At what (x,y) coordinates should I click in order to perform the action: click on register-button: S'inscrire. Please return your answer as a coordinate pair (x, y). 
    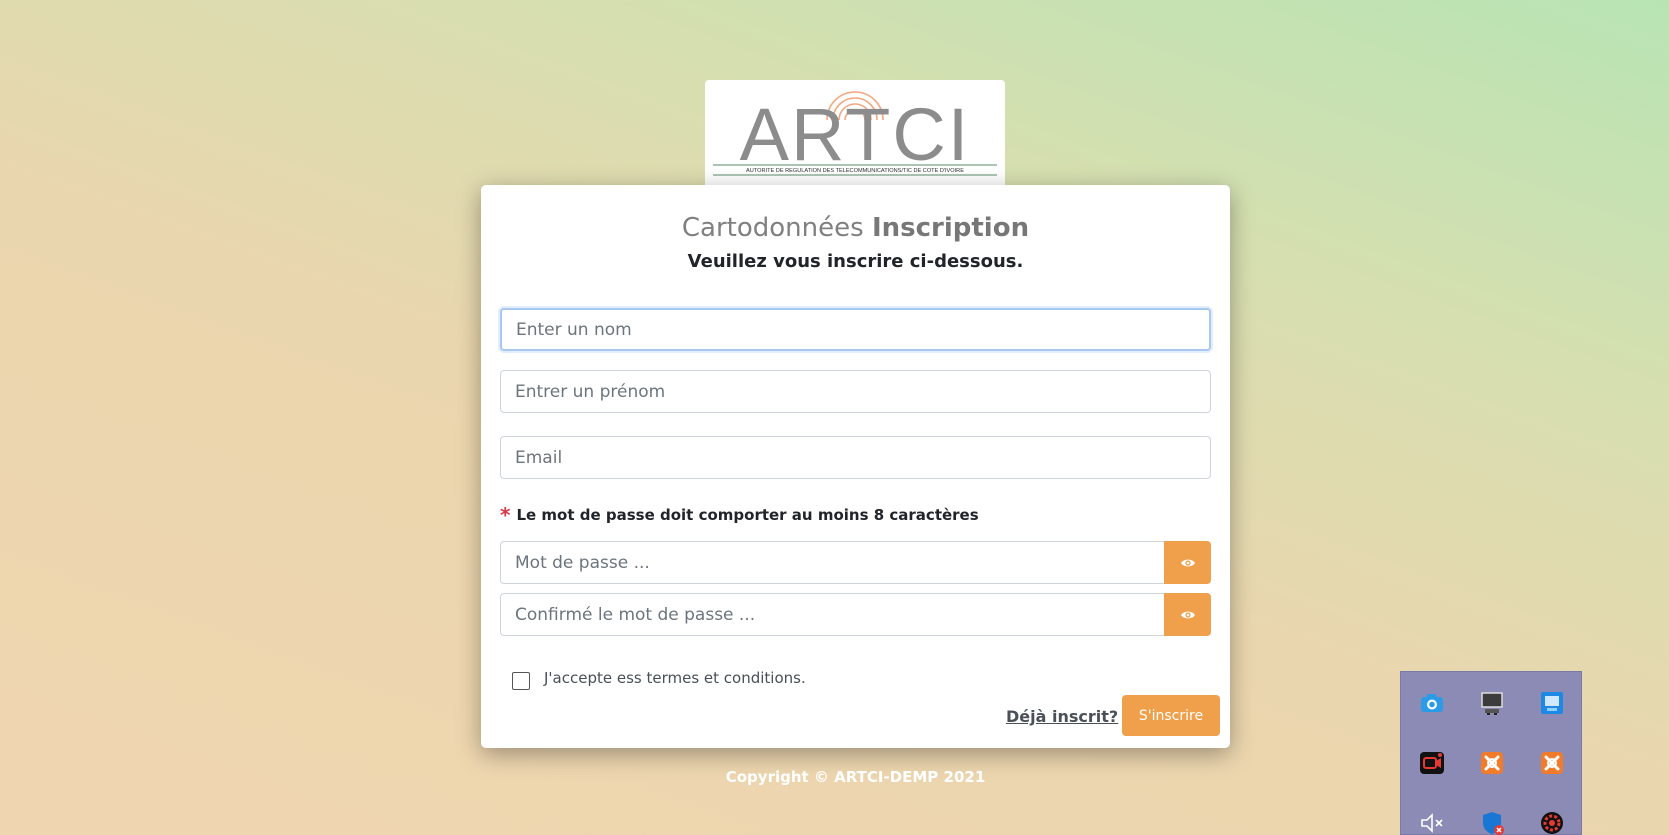
    Looking at the image, I should click on (1171, 715).